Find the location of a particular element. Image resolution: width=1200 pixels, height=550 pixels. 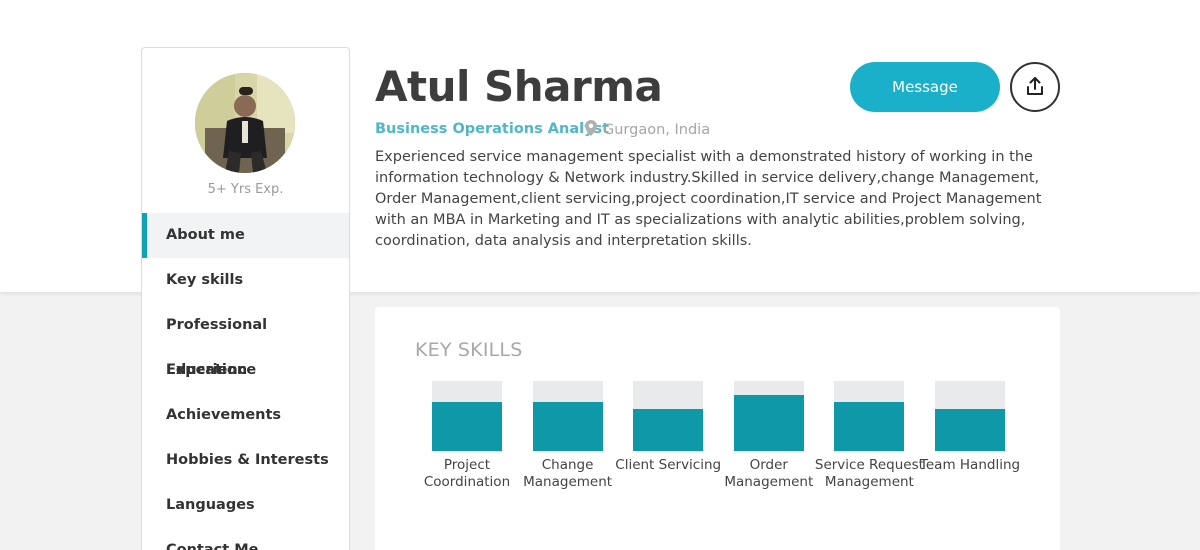

skill-item: Service Request Management is located at coordinates (869, 436).